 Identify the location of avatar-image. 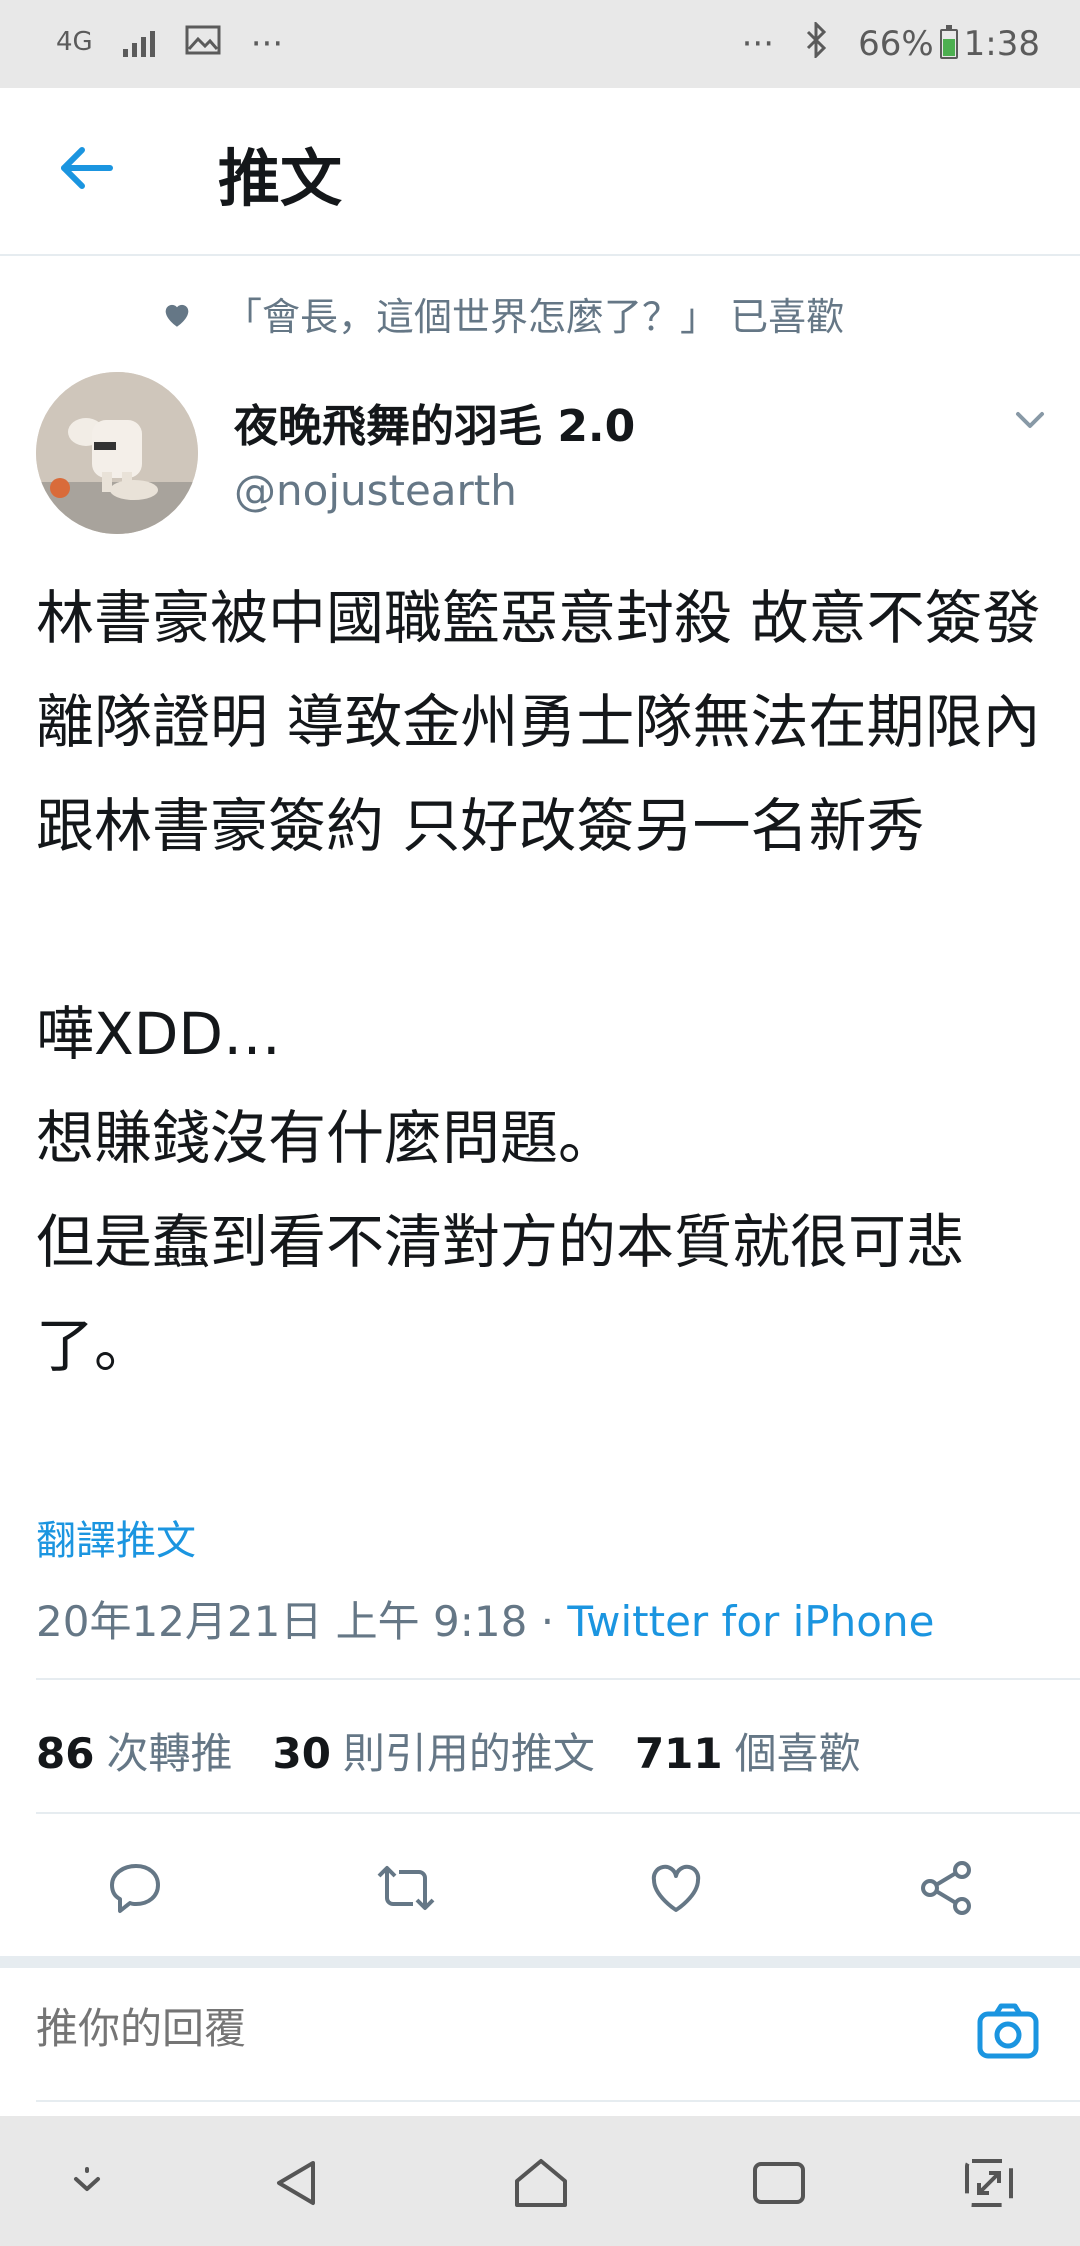
(117, 453).